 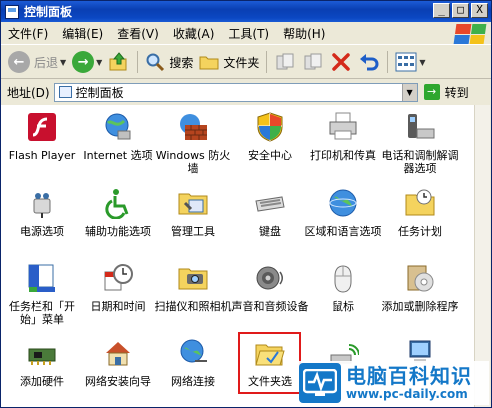 I want to click on views-button: ▼, so click(x=410, y=62).